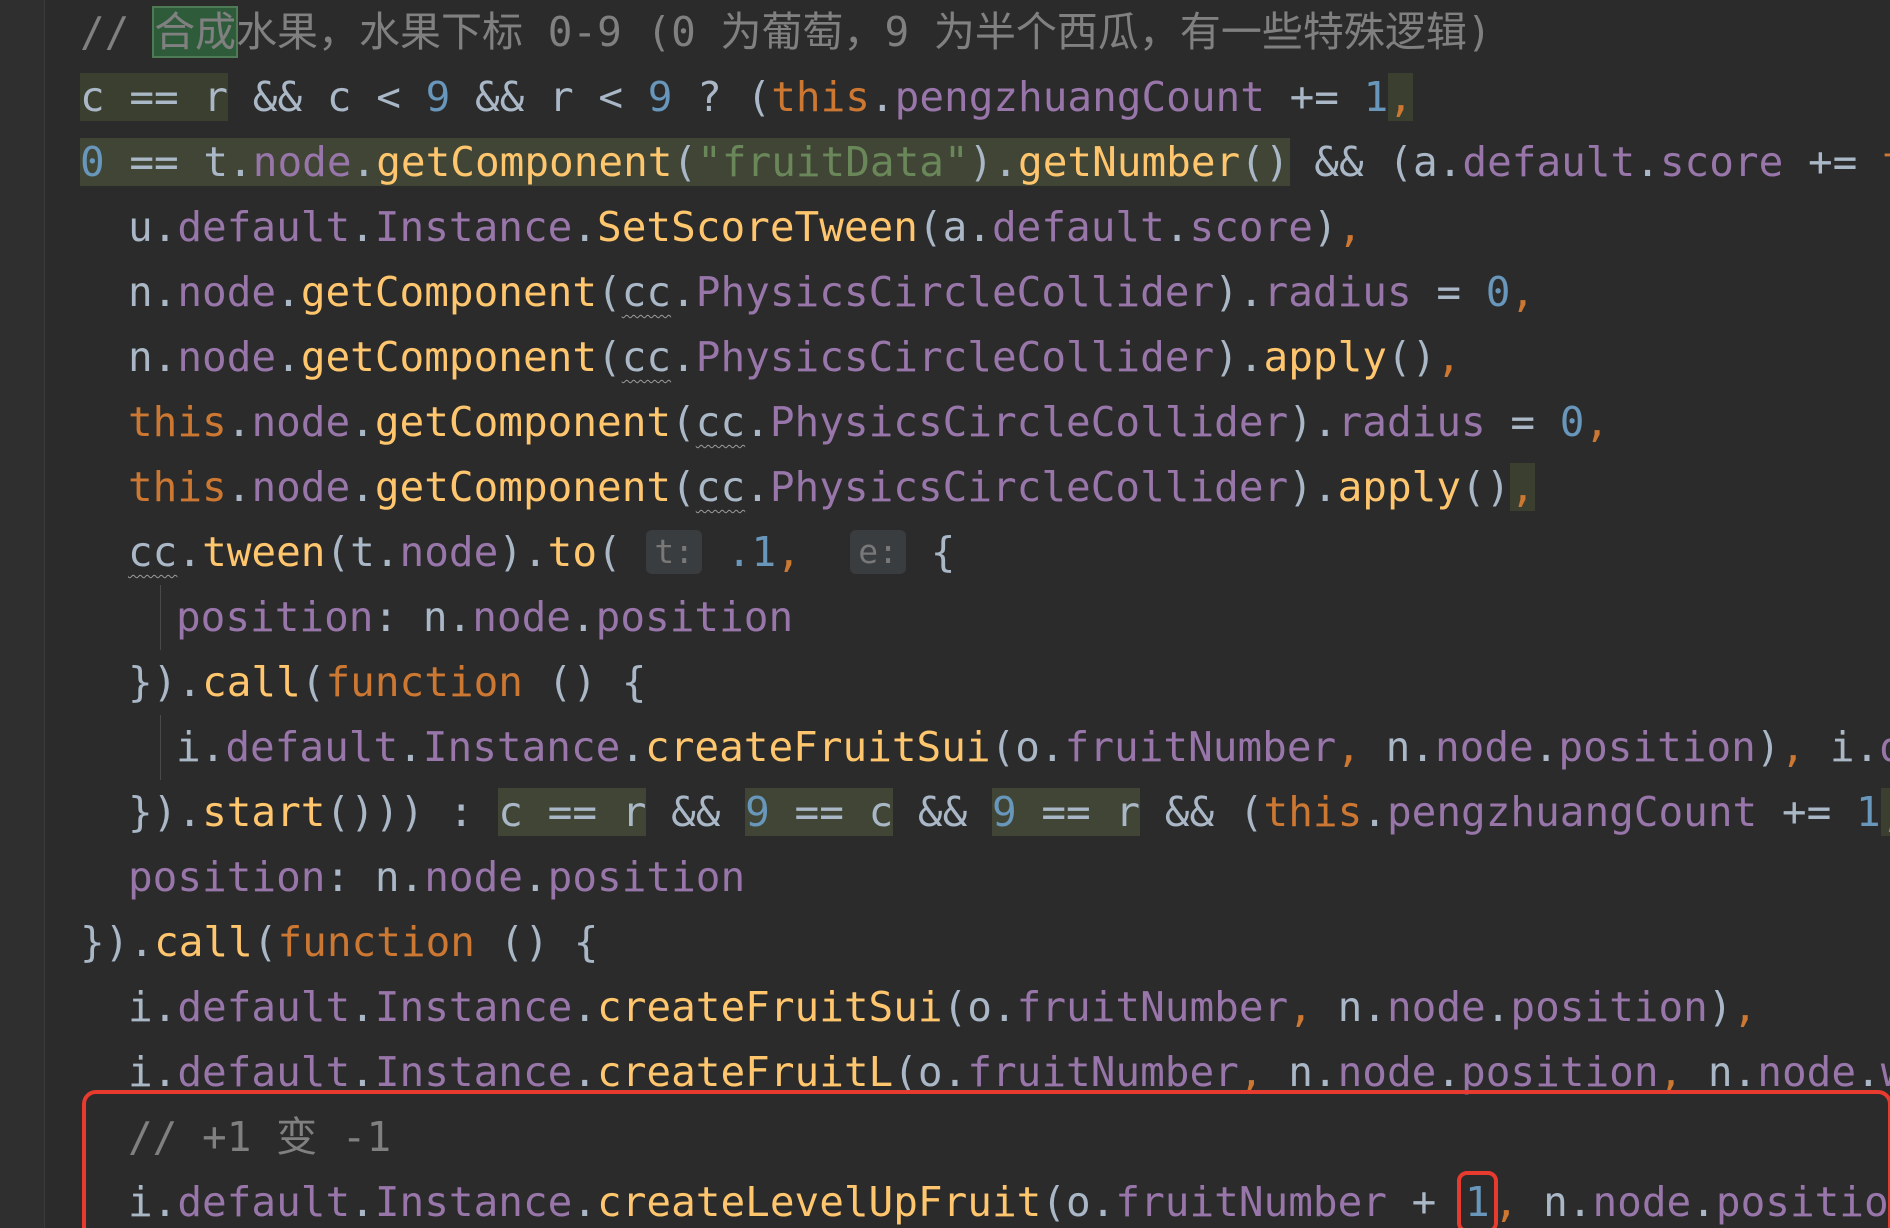 The image size is (1890, 1228). Describe the element at coordinates (985, 552) in the screenshot. I see `code-line: cc.tween(t.node).to( t: .1, e: {` at that location.